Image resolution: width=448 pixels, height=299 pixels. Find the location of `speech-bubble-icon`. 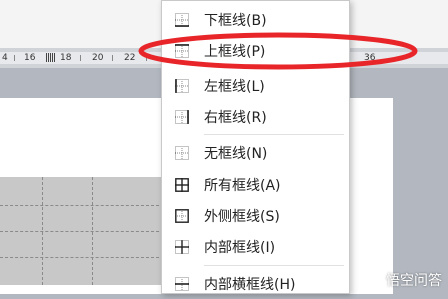

speech-bubble-icon is located at coordinates (374, 280).